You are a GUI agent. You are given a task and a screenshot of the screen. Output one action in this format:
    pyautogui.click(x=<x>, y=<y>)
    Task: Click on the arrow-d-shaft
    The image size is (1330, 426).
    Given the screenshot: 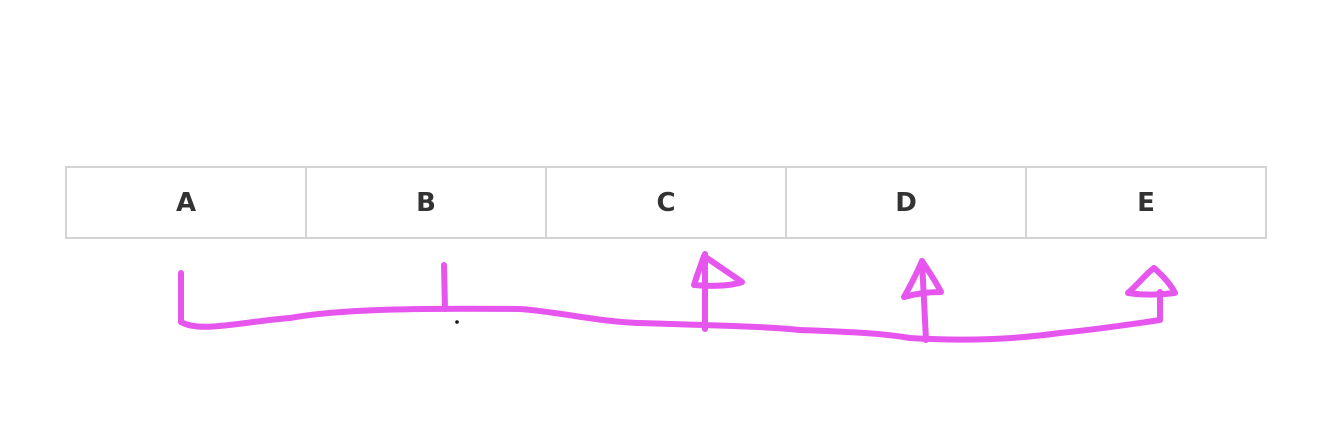 What is the action you would take?
    pyautogui.click(x=924, y=300)
    